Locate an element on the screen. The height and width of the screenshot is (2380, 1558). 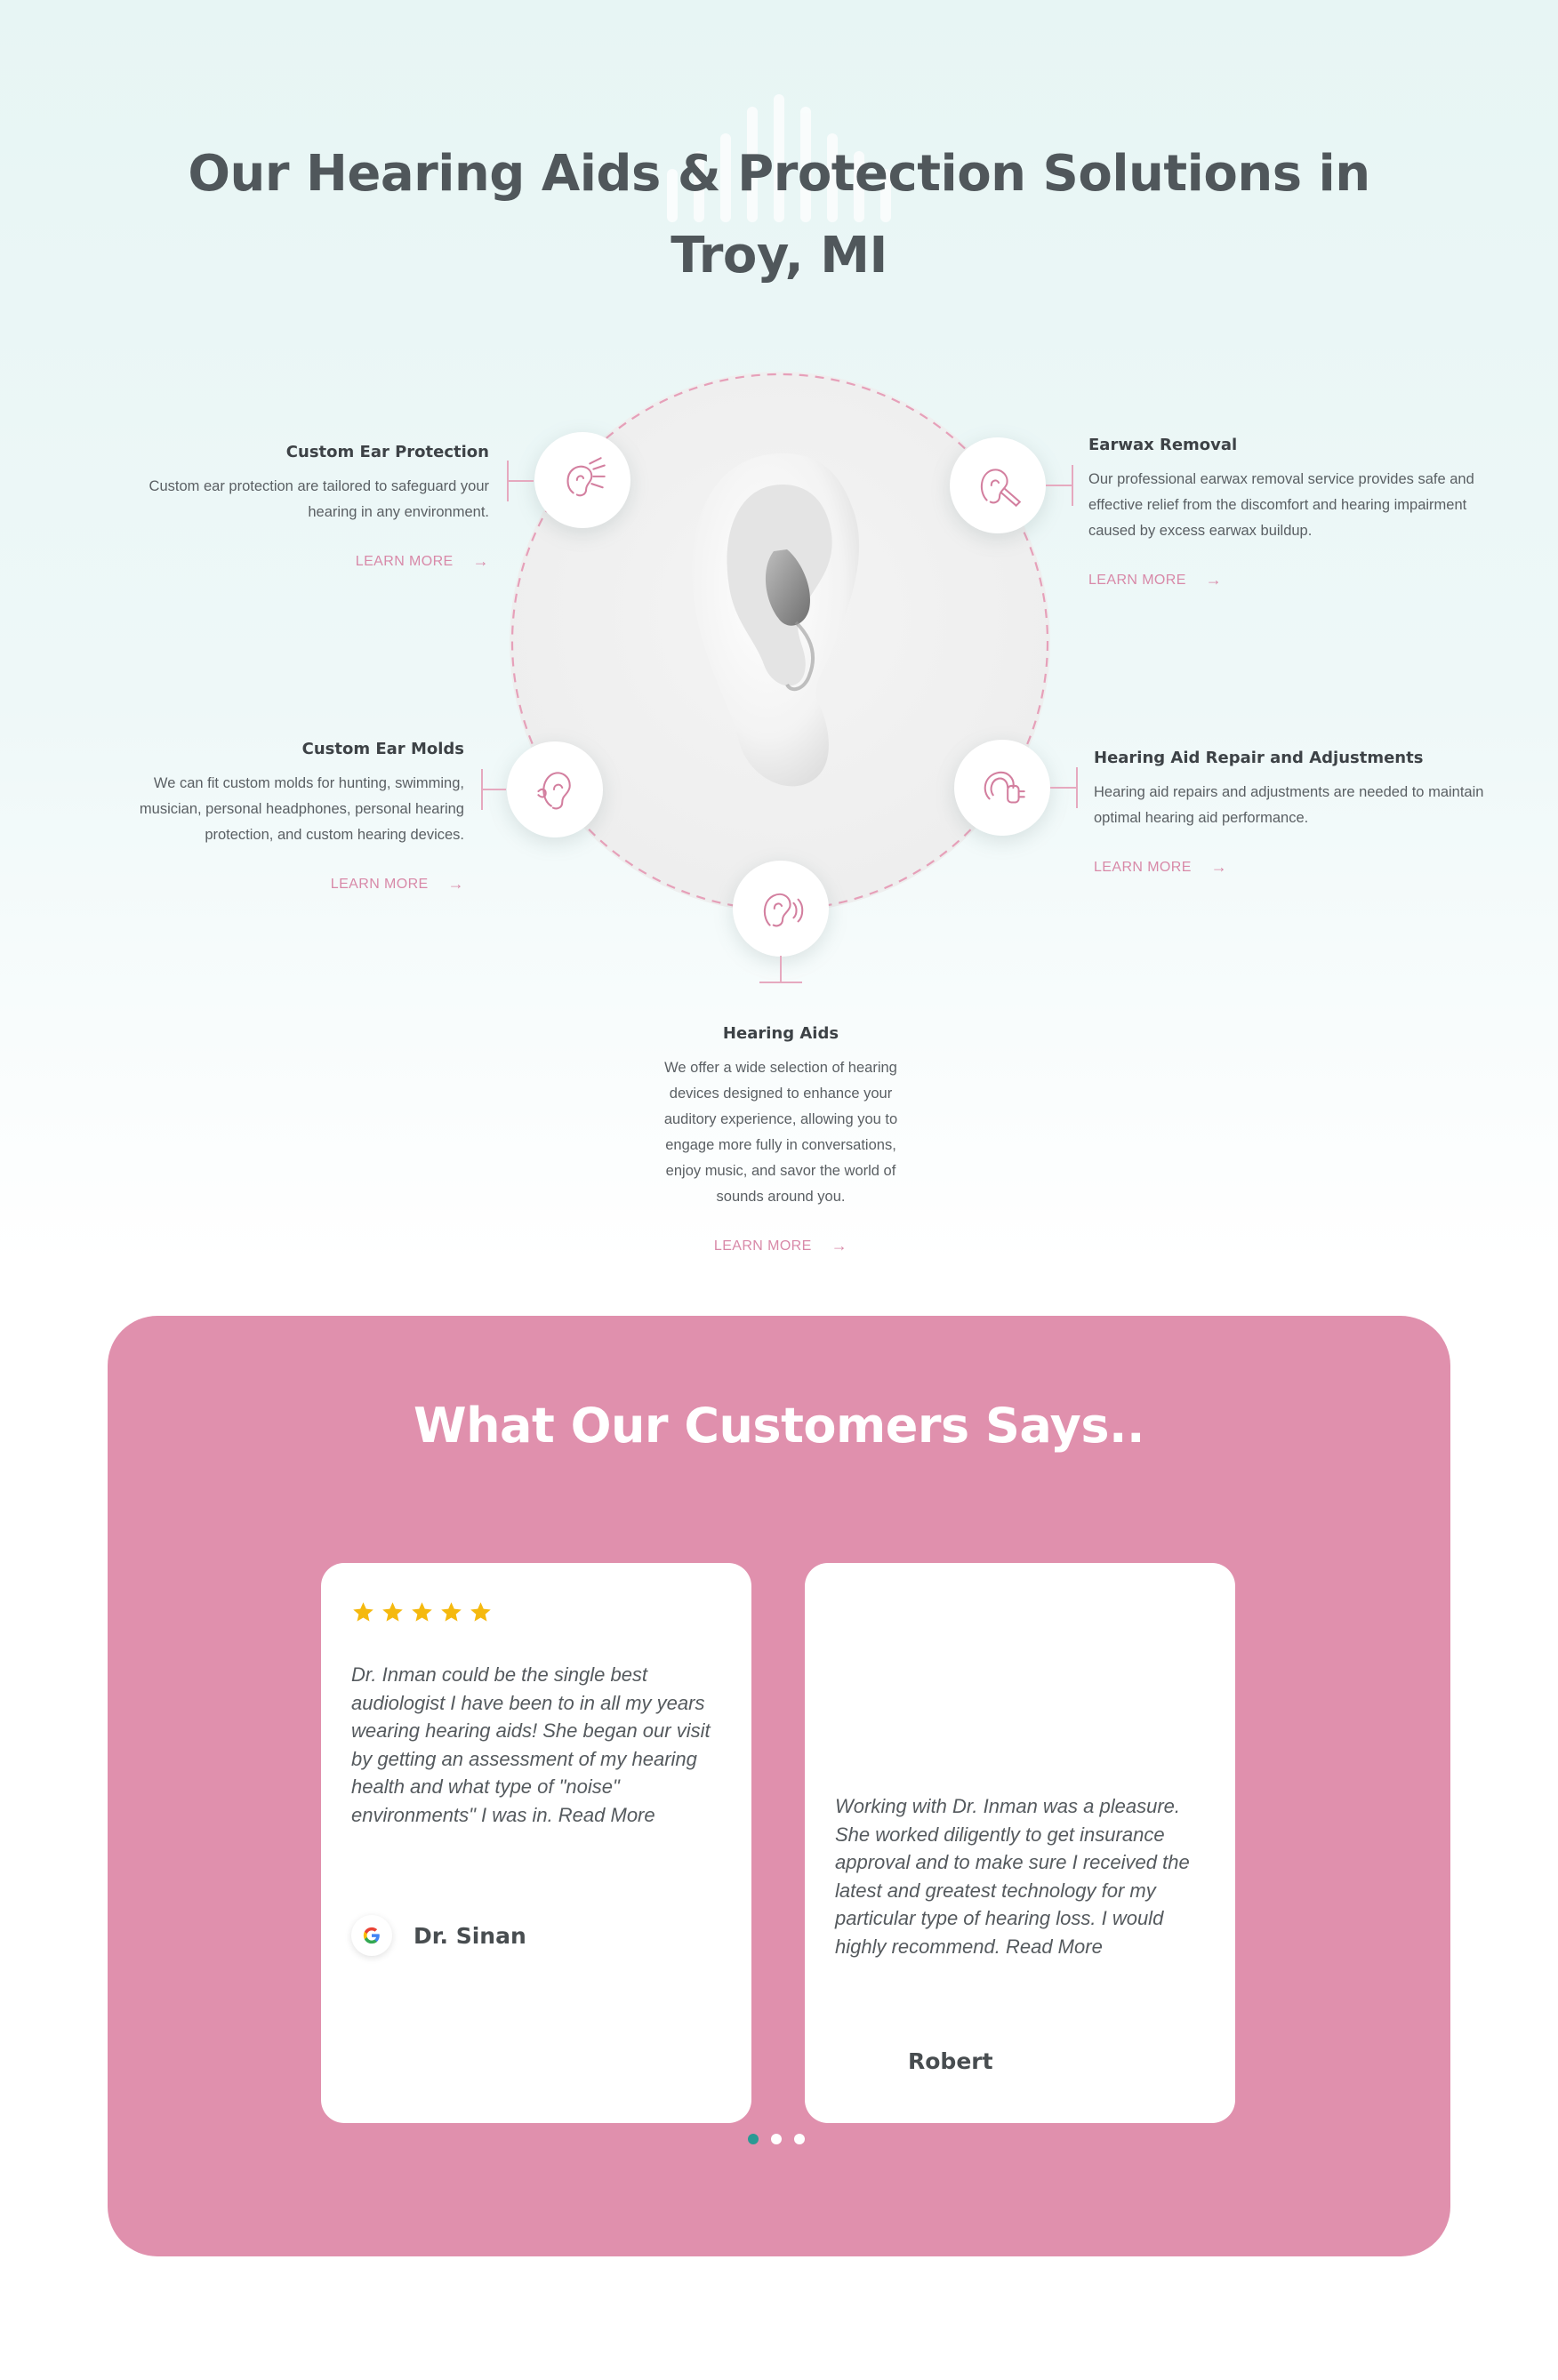
ear-mold-icon is located at coordinates (554, 791).